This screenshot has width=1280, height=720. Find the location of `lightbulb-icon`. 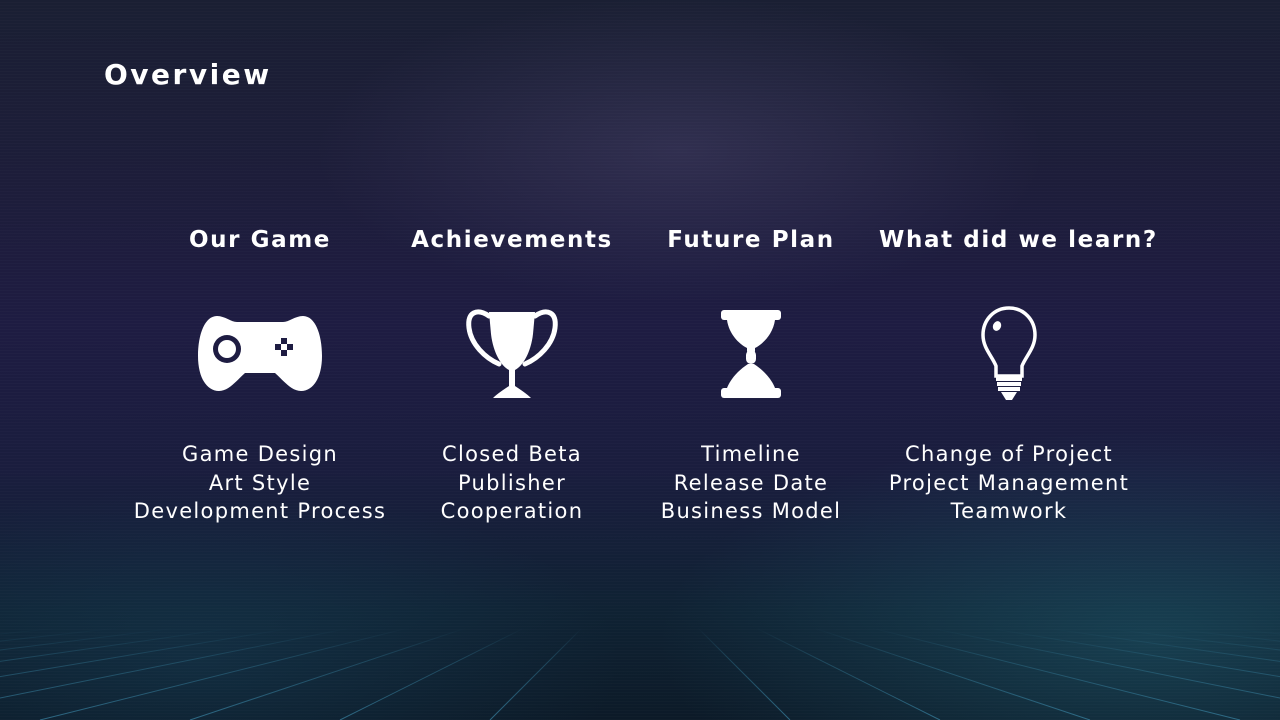

lightbulb-icon is located at coordinates (1009, 353).